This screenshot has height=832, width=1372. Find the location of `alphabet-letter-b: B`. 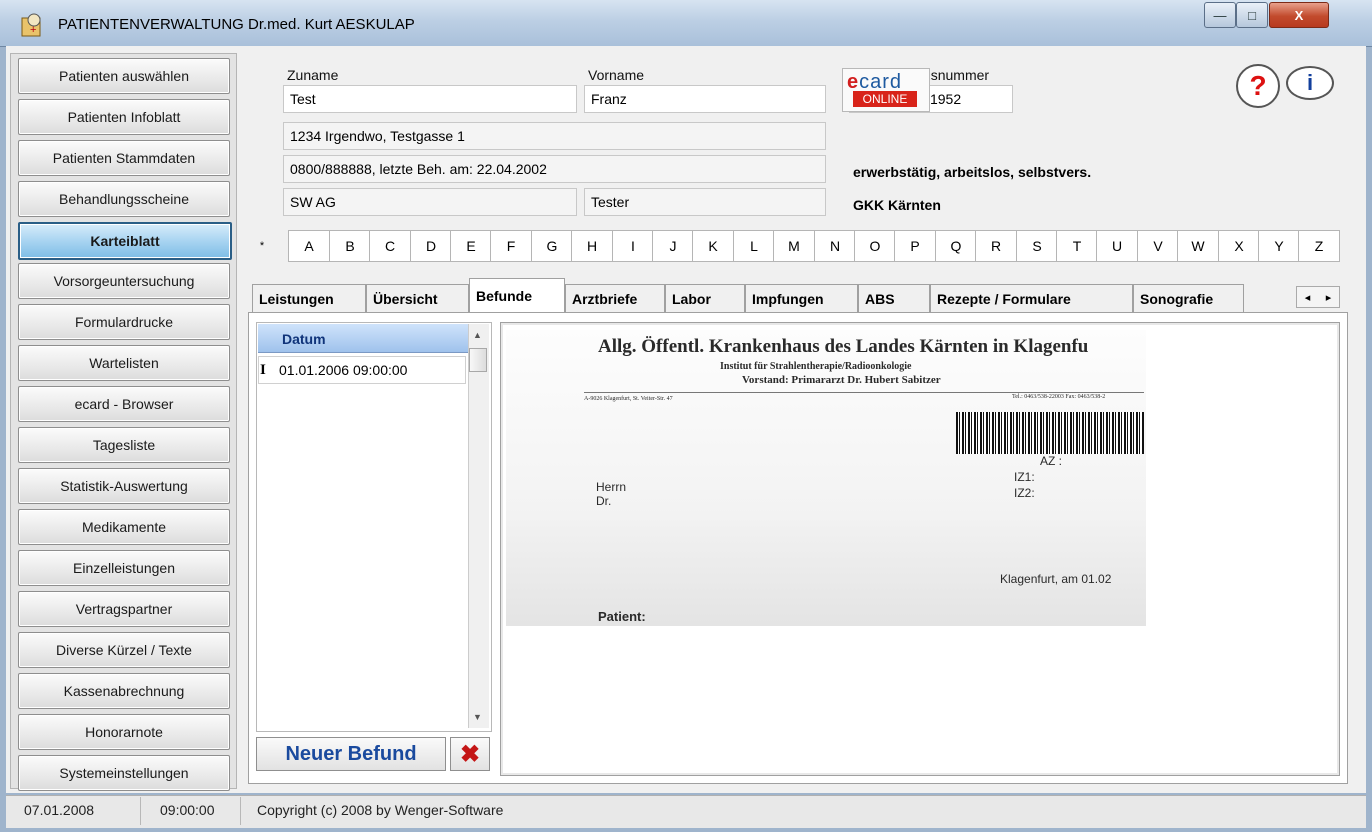

alphabet-letter-b: B is located at coordinates (350, 246).